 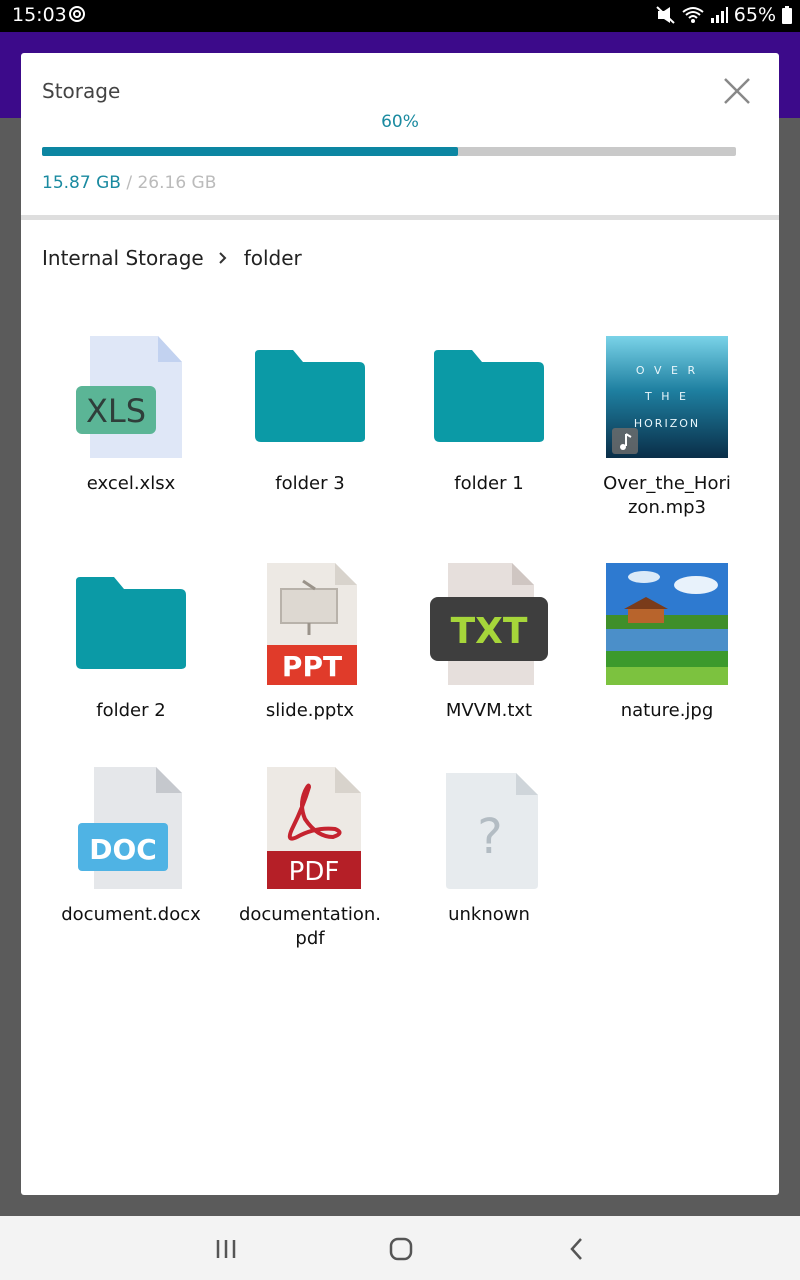 What do you see at coordinates (693, 15) in the screenshot?
I see `wifi-icon` at bounding box center [693, 15].